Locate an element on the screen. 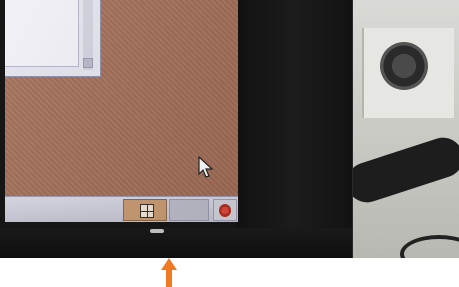 Image resolution: width=459 pixels, height=287 pixels. bezel-bottom is located at coordinates (176, 243).